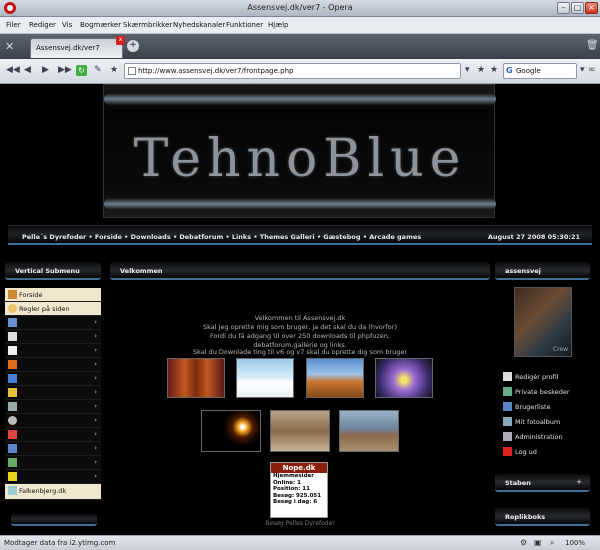 The height and width of the screenshot is (550, 600). I want to click on link-label: Redigér profil, so click(537, 377).